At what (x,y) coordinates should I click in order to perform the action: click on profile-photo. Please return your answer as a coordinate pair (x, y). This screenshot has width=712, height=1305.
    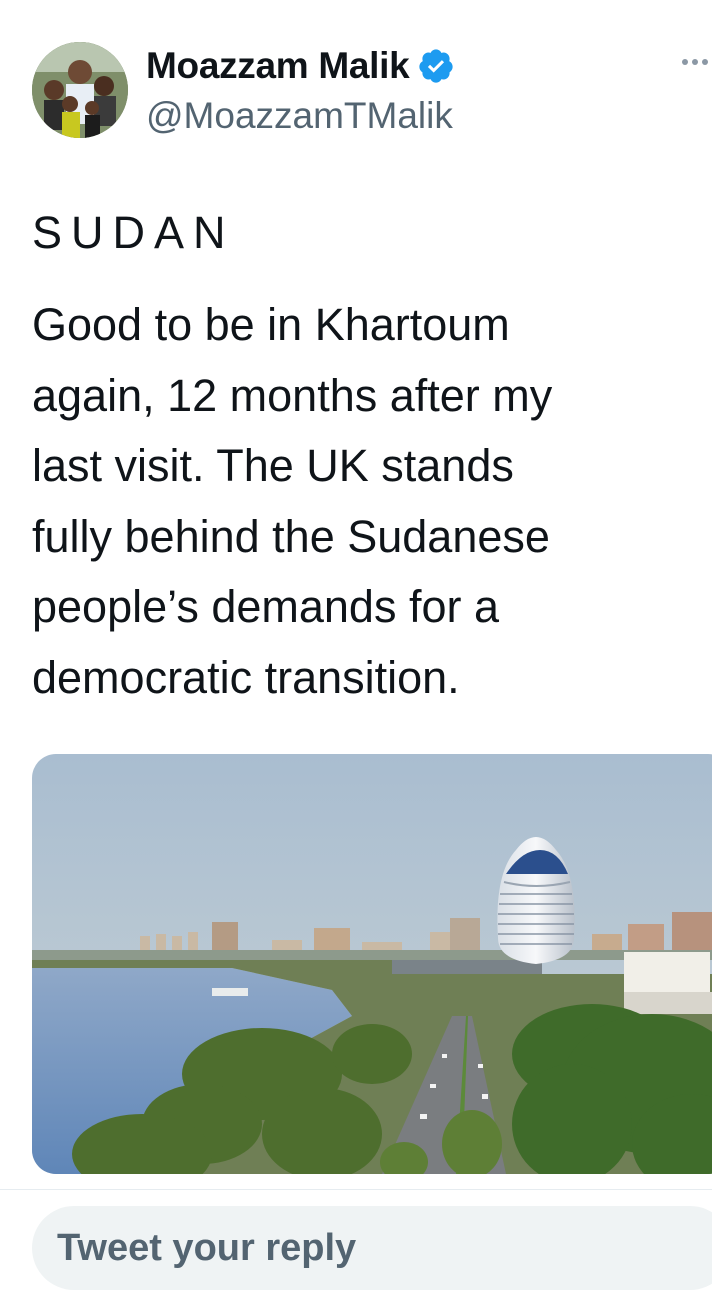
    Looking at the image, I should click on (80, 90).